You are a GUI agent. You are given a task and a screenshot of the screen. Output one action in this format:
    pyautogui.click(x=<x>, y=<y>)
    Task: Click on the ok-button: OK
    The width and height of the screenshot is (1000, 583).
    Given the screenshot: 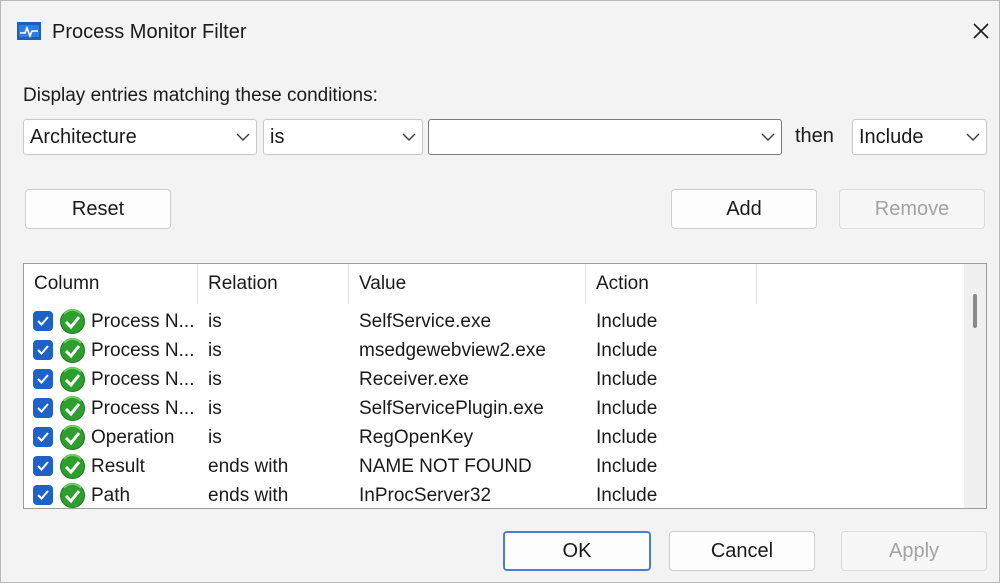 What is the action you would take?
    pyautogui.click(x=577, y=551)
    